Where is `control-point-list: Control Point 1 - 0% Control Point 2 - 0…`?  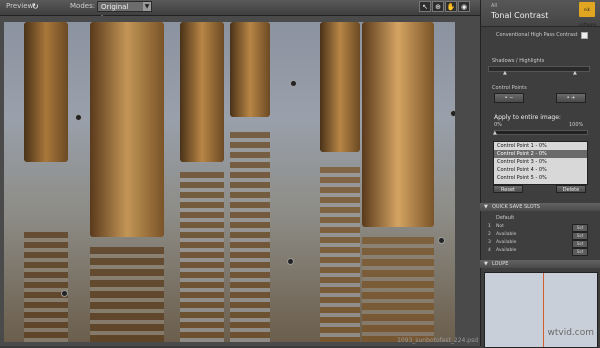 control-point-list: Control Point 1 - 0% Control Point 2 - 0… is located at coordinates (540, 163).